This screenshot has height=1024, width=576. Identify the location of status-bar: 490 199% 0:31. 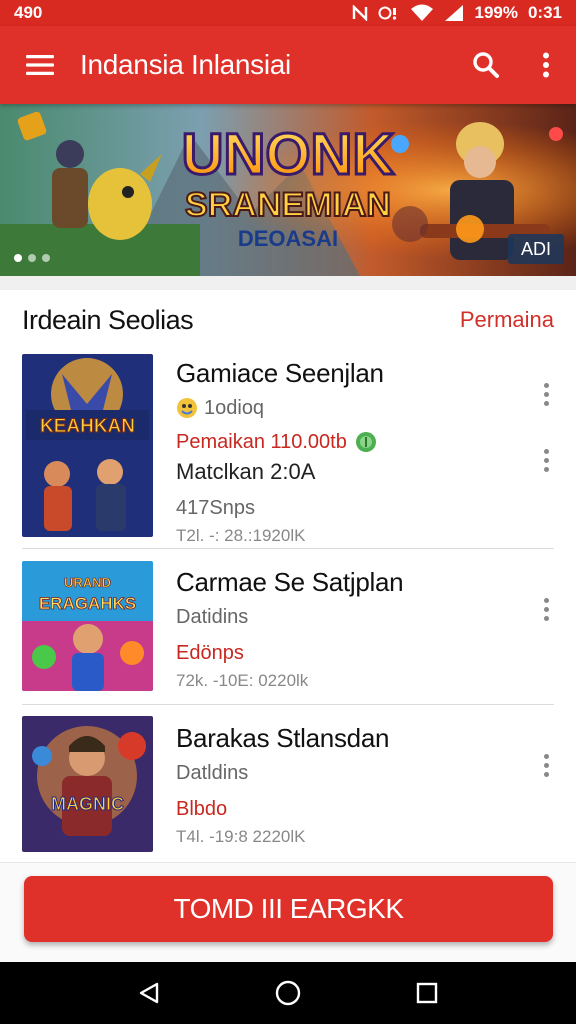
(288, 13).